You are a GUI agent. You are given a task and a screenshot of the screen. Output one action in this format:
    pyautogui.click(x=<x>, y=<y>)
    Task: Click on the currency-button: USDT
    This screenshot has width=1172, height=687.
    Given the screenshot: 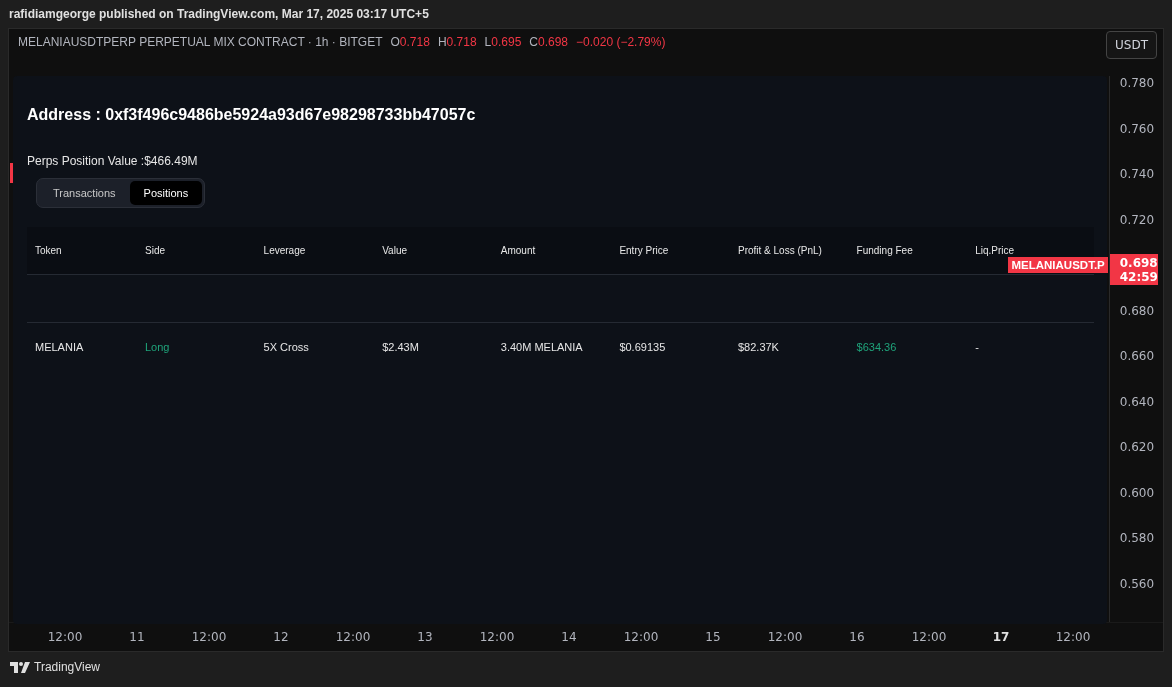 What is the action you would take?
    pyautogui.click(x=1131, y=45)
    